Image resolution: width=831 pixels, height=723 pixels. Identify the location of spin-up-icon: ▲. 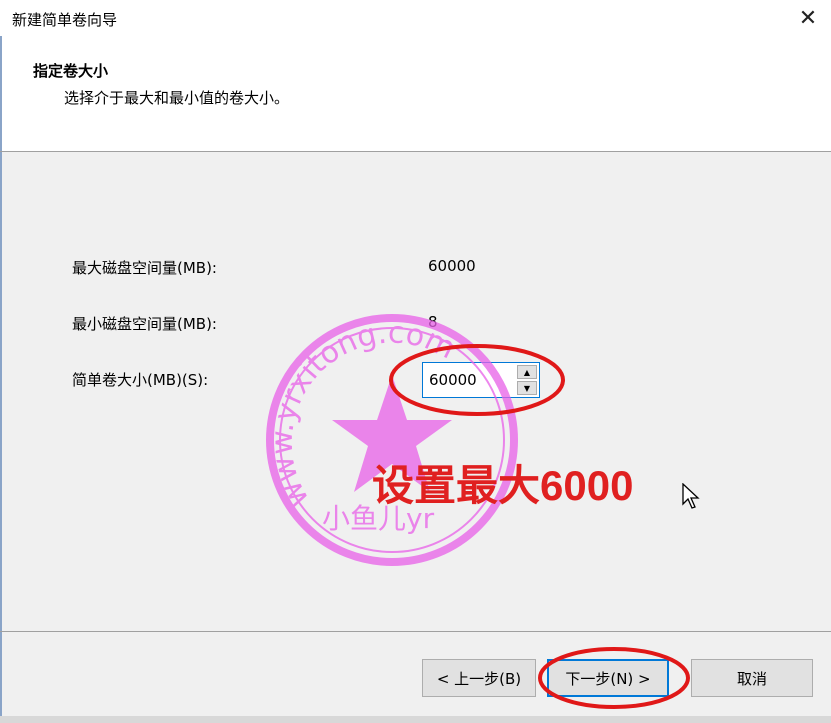
(527, 372).